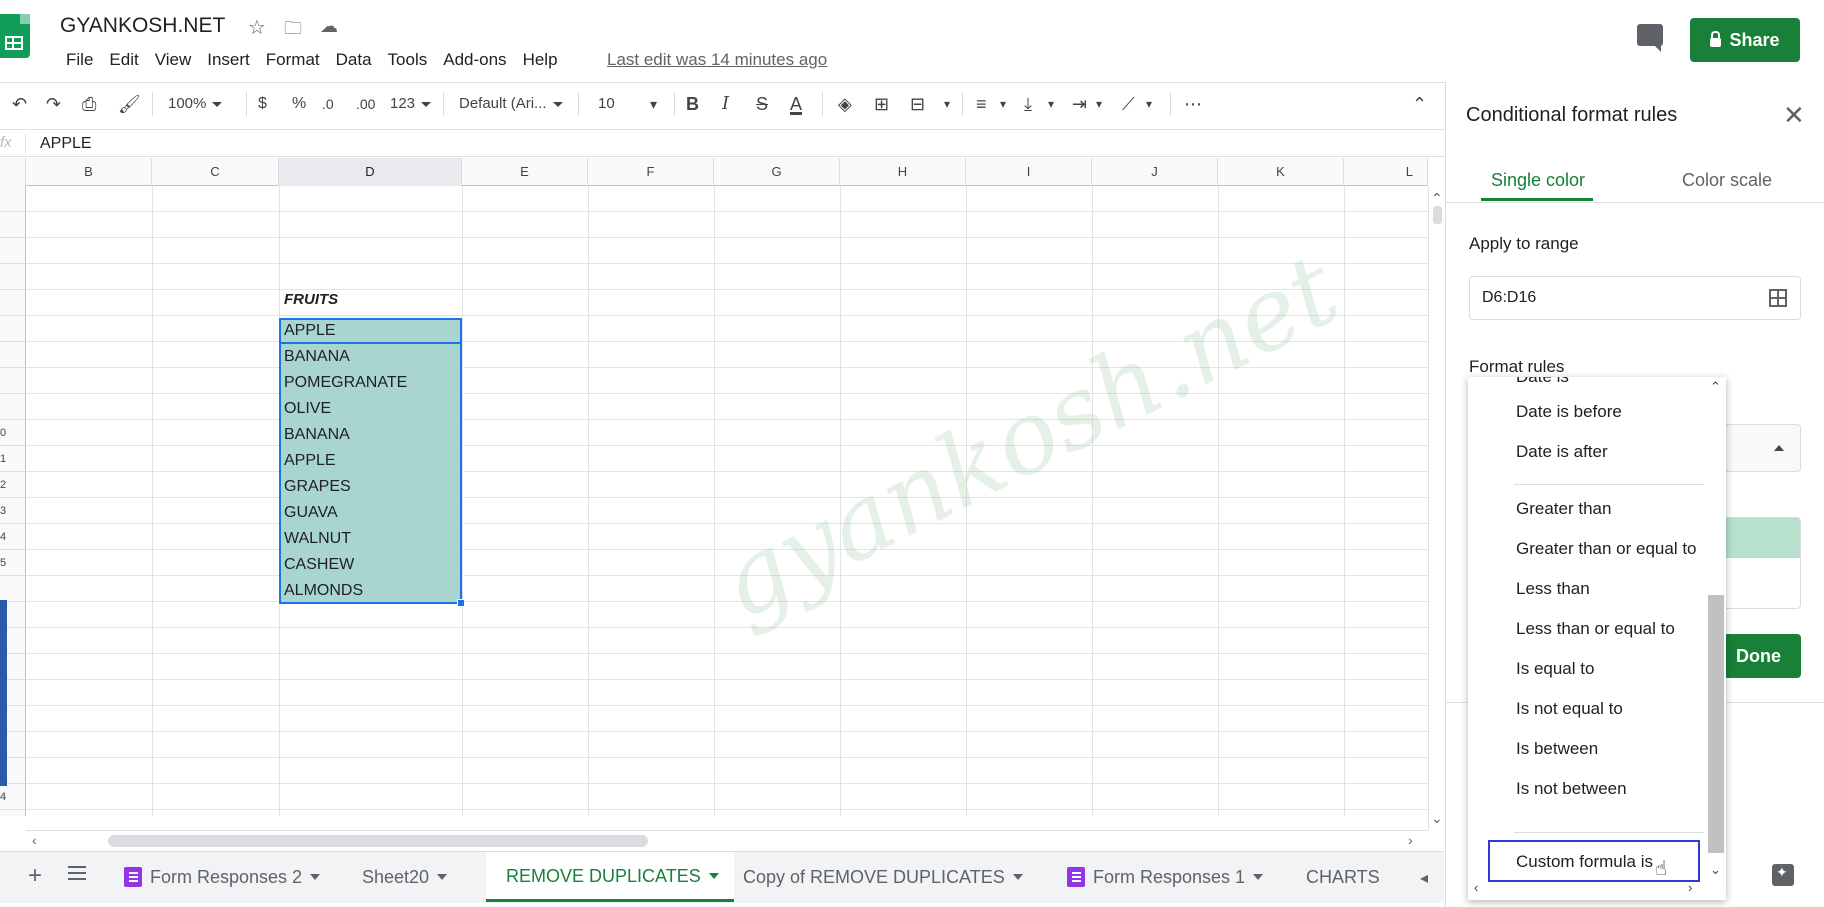 The height and width of the screenshot is (907, 1824). What do you see at coordinates (257, 27) in the screenshot?
I see `star-icon: ☆` at bounding box center [257, 27].